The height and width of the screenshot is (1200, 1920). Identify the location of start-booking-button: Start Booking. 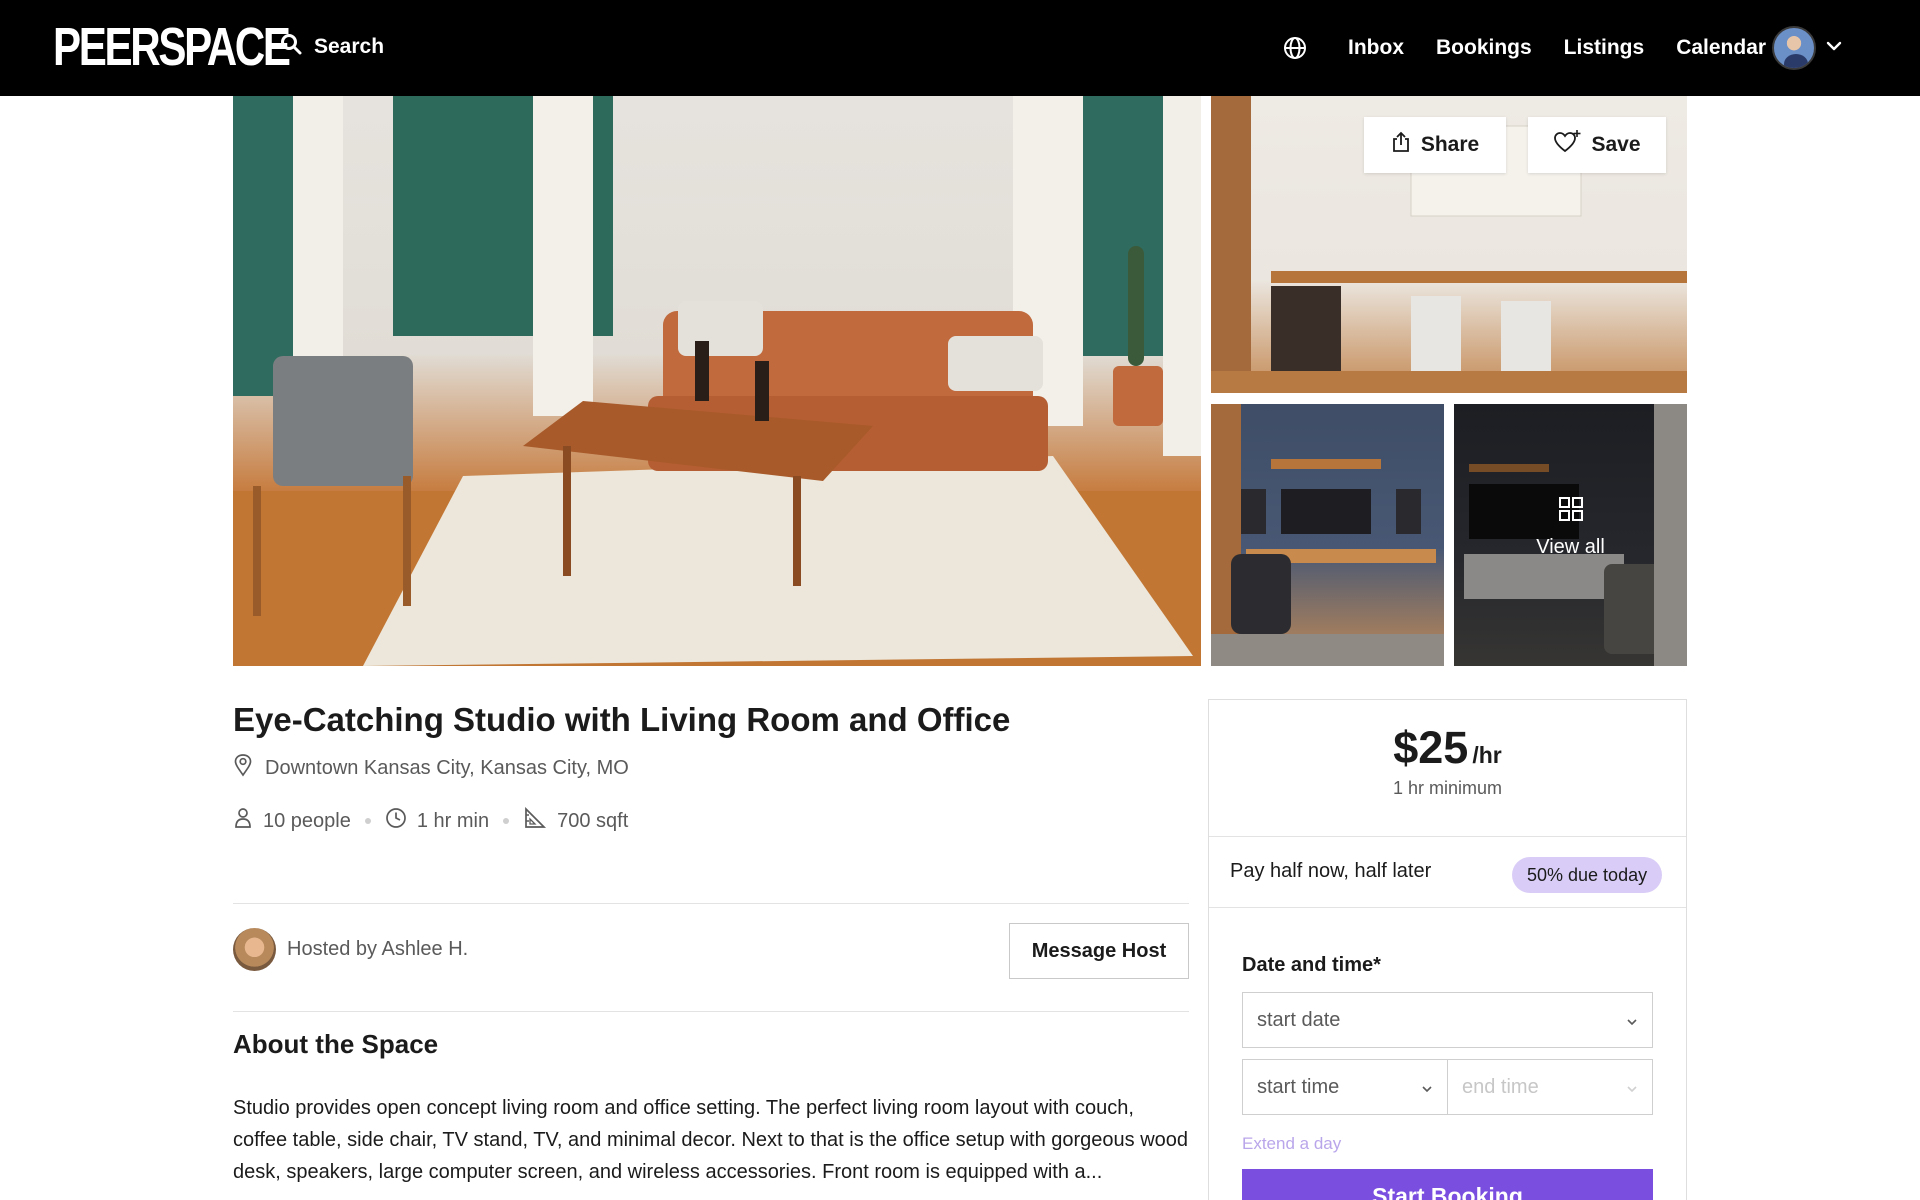
(1447, 1184).